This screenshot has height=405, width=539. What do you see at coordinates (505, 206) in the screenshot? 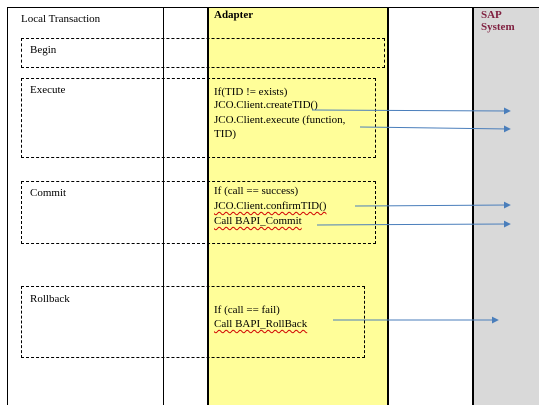
I see `sap-system-lane` at bounding box center [505, 206].